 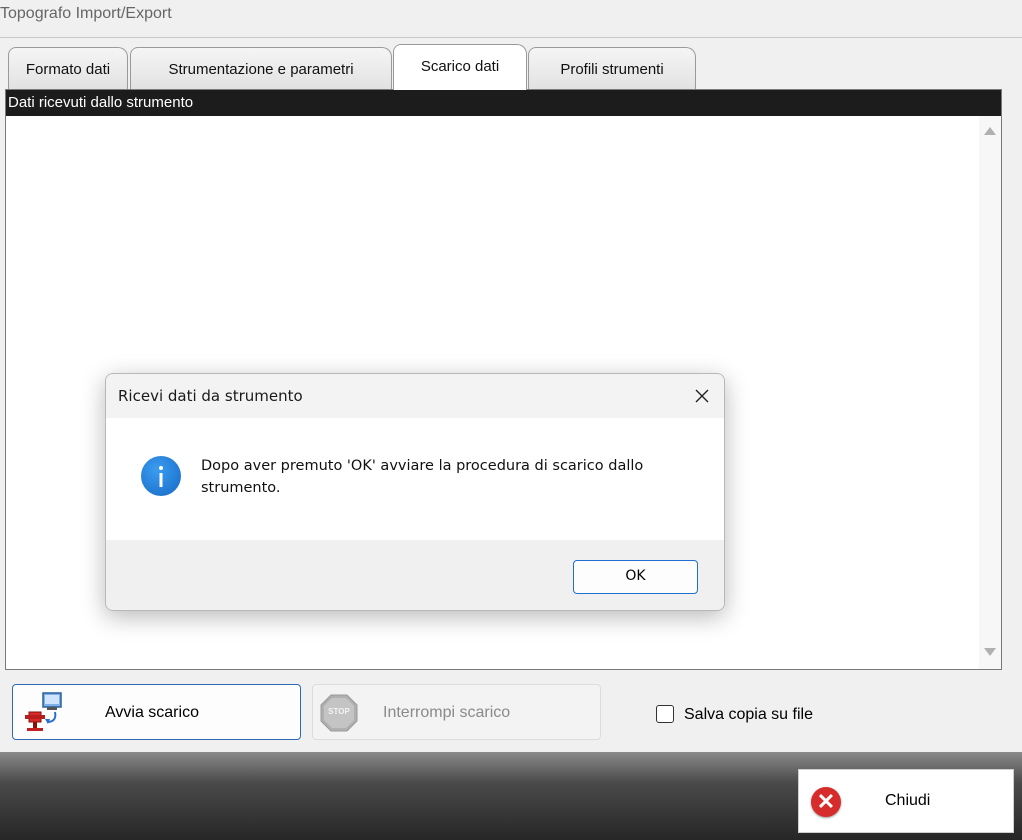 I want to click on title-bar: Topografo Import/Export, so click(x=511, y=19).